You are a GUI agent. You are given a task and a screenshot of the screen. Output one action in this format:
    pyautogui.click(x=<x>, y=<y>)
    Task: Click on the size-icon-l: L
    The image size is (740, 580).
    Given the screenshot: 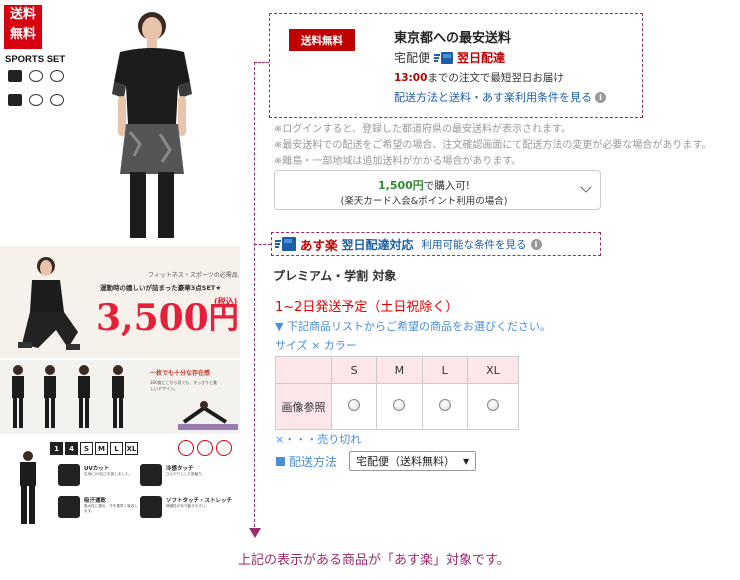 What is the action you would take?
    pyautogui.click(x=116, y=448)
    